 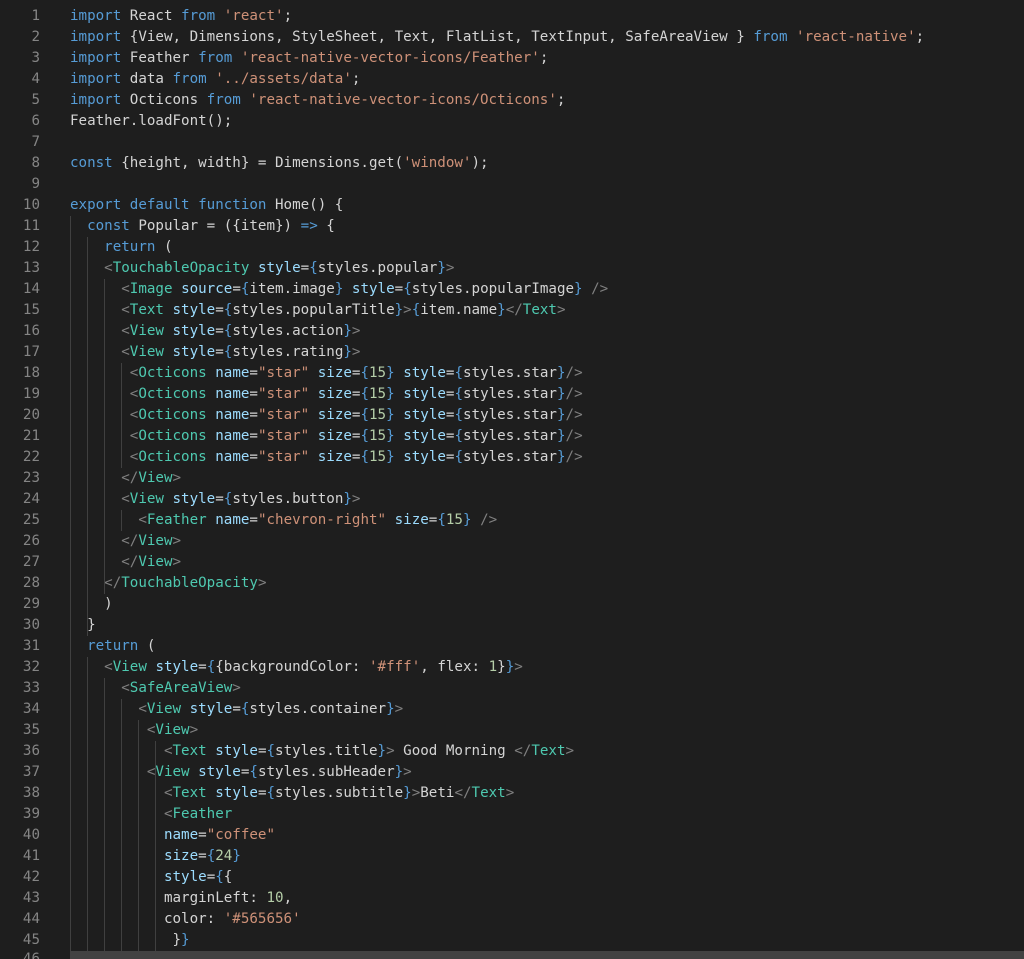 I want to click on code-line: 1 import React from 'react';, so click(x=512, y=16).